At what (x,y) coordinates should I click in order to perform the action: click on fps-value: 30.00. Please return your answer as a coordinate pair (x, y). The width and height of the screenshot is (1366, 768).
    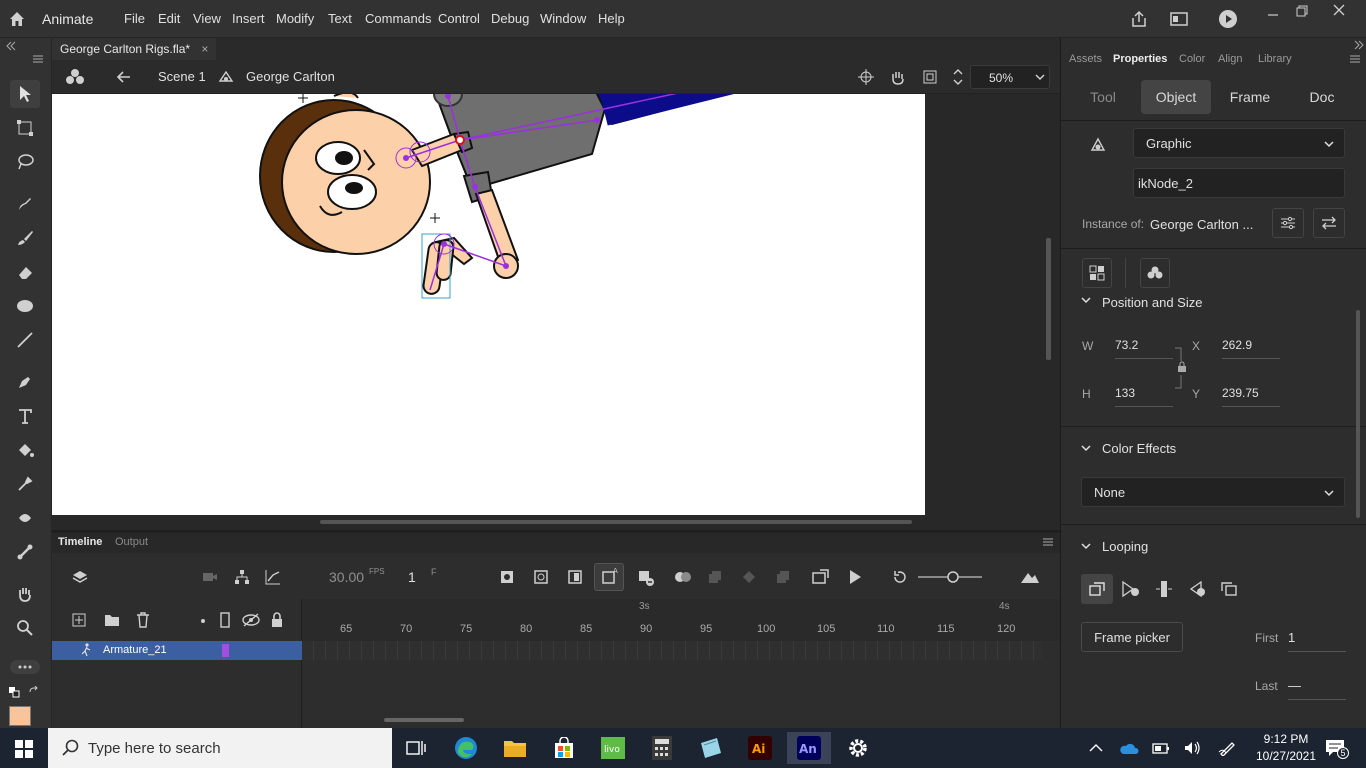
    Looking at the image, I should click on (346, 577).